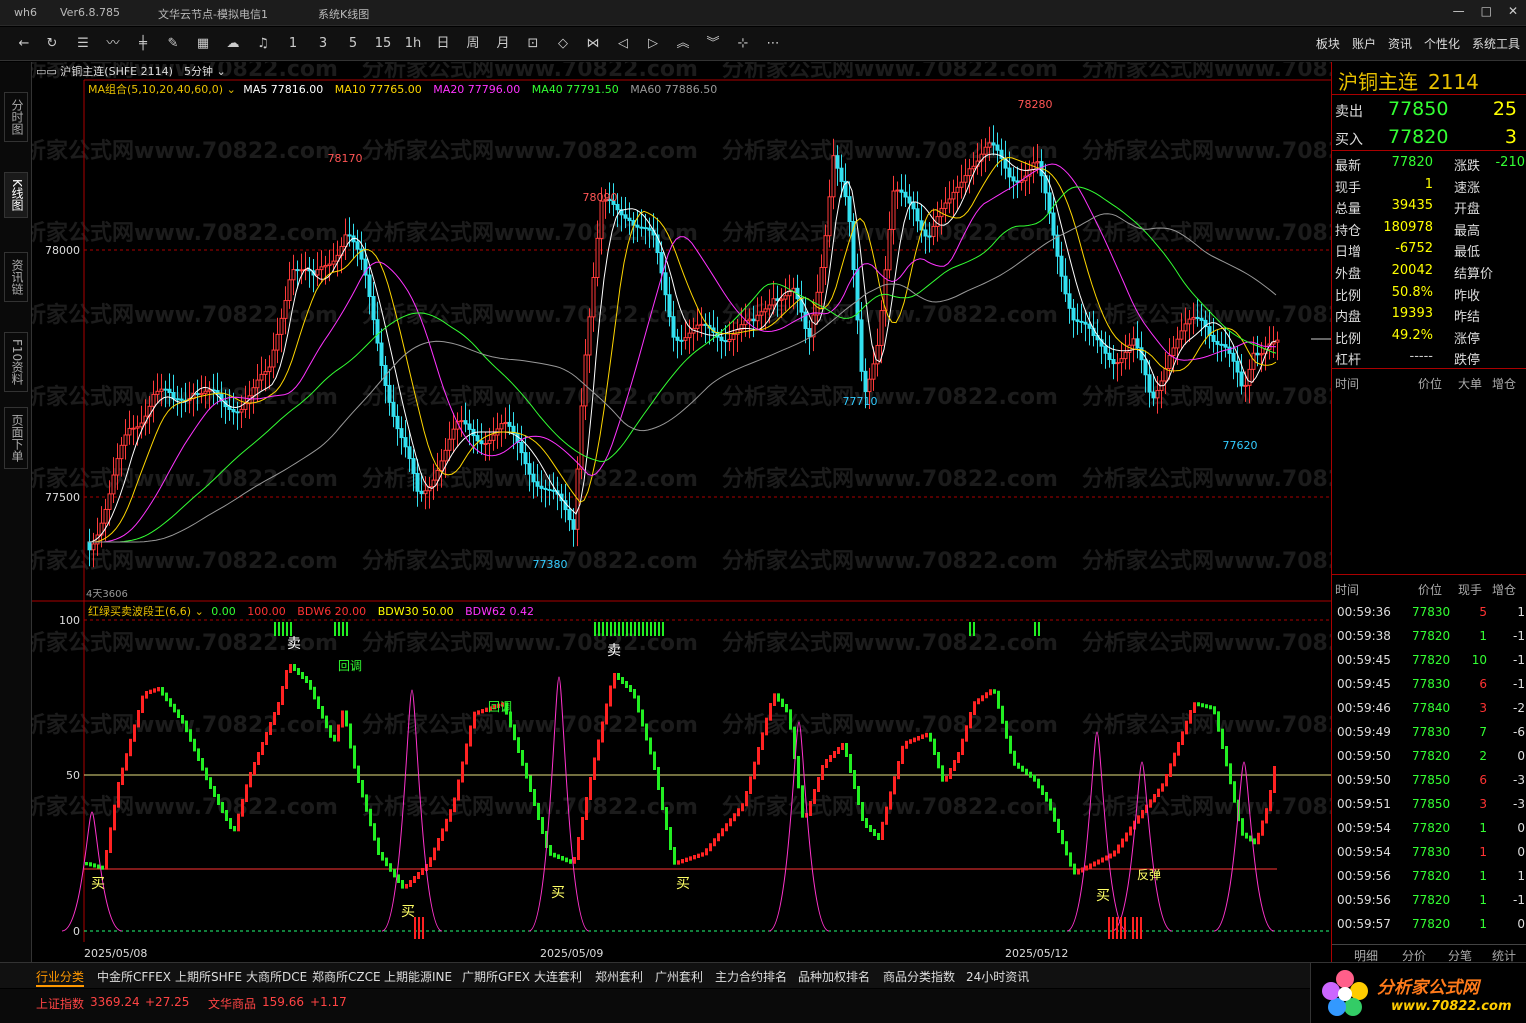 This screenshot has height=1023, width=1526. Describe the element at coordinates (1521, 756) in the screenshot. I see `tick-oi: 0` at that location.